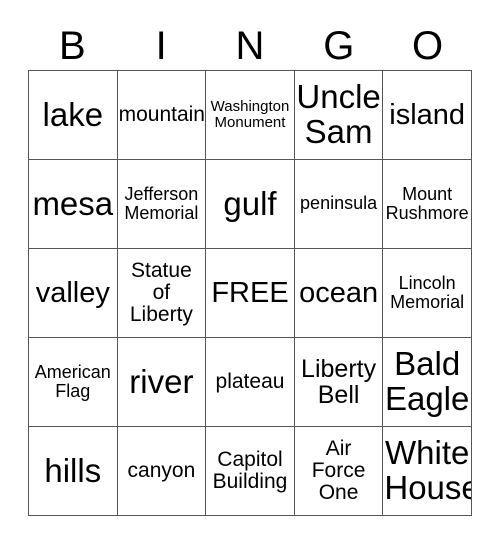 Image resolution: width=500 pixels, height=544 pixels. I want to click on header-letter-n: N, so click(250, 46).